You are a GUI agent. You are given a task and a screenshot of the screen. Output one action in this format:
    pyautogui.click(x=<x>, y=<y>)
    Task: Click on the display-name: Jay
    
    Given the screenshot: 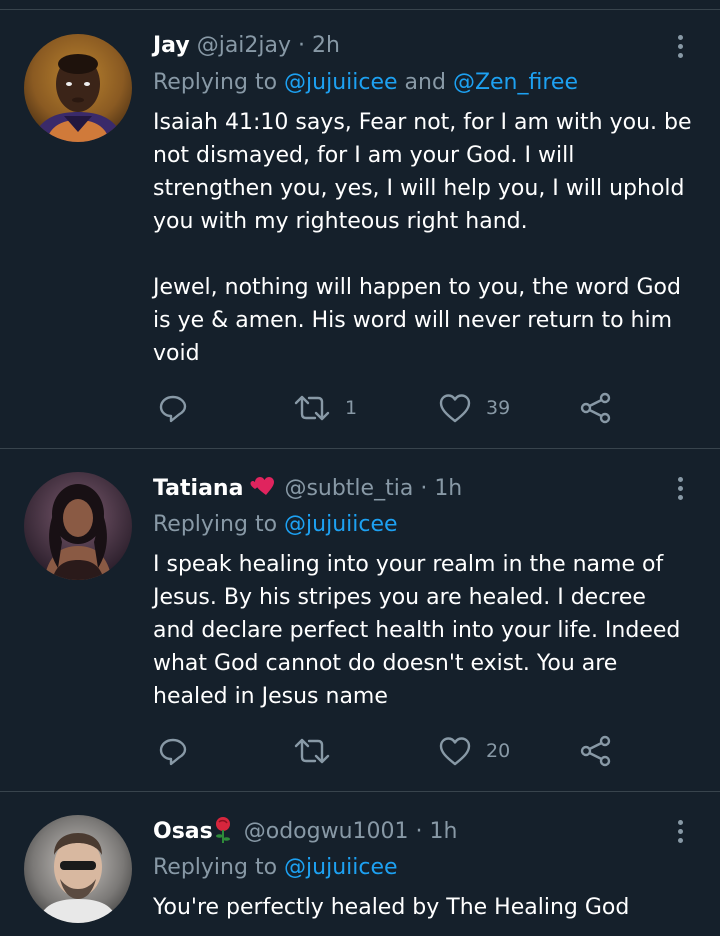 What is the action you would take?
    pyautogui.click(x=171, y=45)
    